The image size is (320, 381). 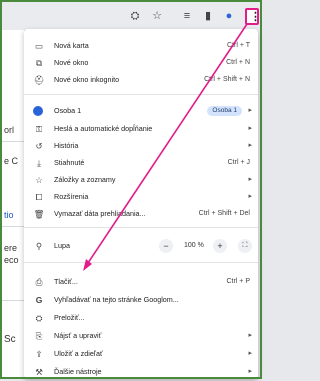 What do you see at coordinates (245, 246) in the screenshot?
I see `fullscreen-icon: ⛶` at bounding box center [245, 246].